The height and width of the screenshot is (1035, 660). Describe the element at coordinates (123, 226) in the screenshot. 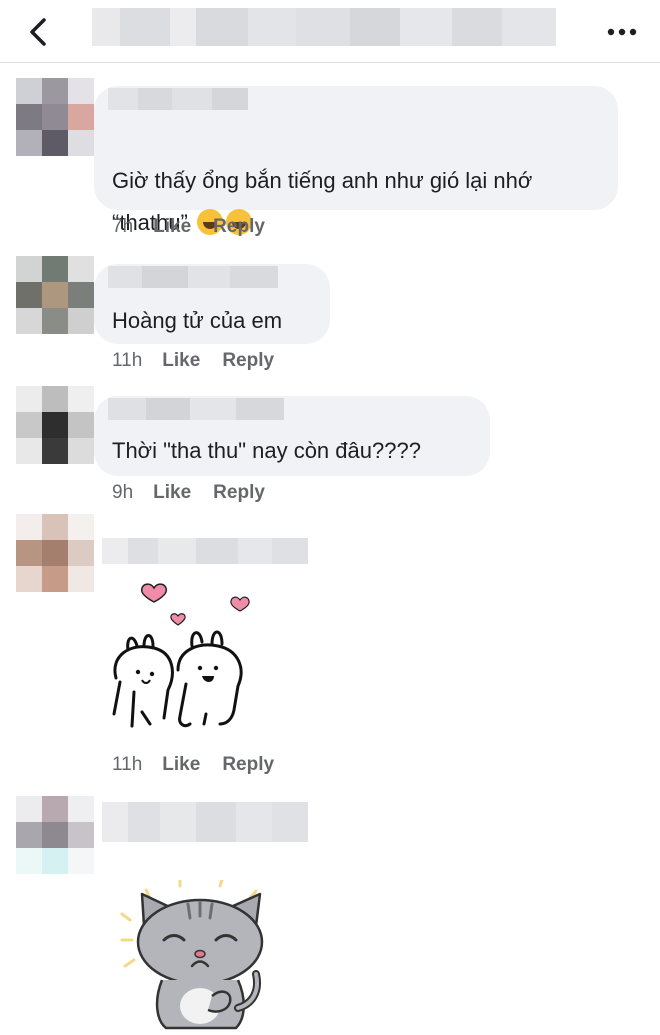

I see `comment-time: 7h` at that location.